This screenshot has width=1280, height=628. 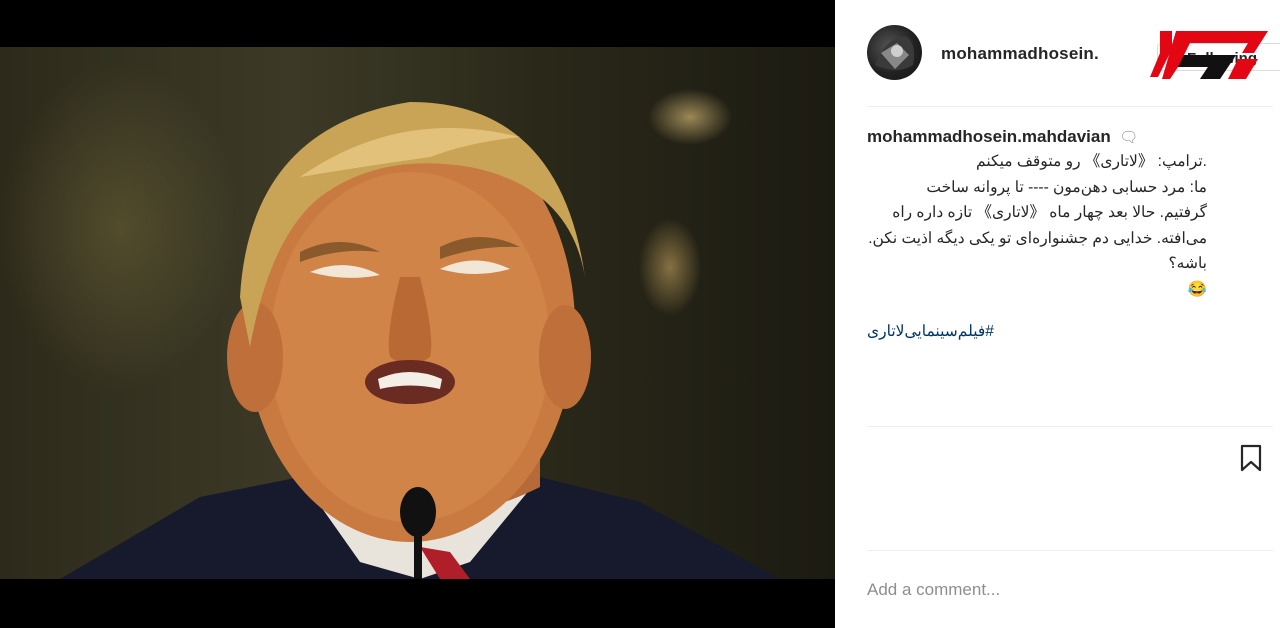 What do you see at coordinates (1251, 458) in the screenshot?
I see `bookmark-icon` at bounding box center [1251, 458].